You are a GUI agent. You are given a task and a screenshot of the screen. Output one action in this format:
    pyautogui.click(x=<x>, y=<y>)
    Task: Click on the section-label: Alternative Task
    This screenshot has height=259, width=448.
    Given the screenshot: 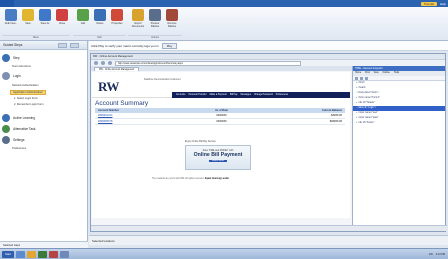 What is the action you would take?
    pyautogui.click(x=24, y=129)
    